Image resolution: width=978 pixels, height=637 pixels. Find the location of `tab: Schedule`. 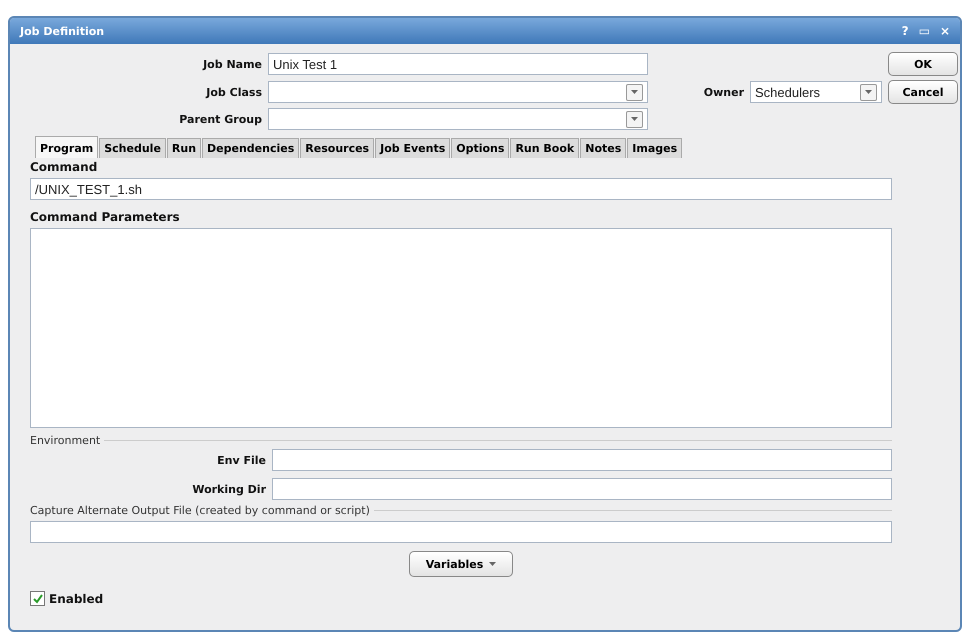

tab: Schedule is located at coordinates (132, 148).